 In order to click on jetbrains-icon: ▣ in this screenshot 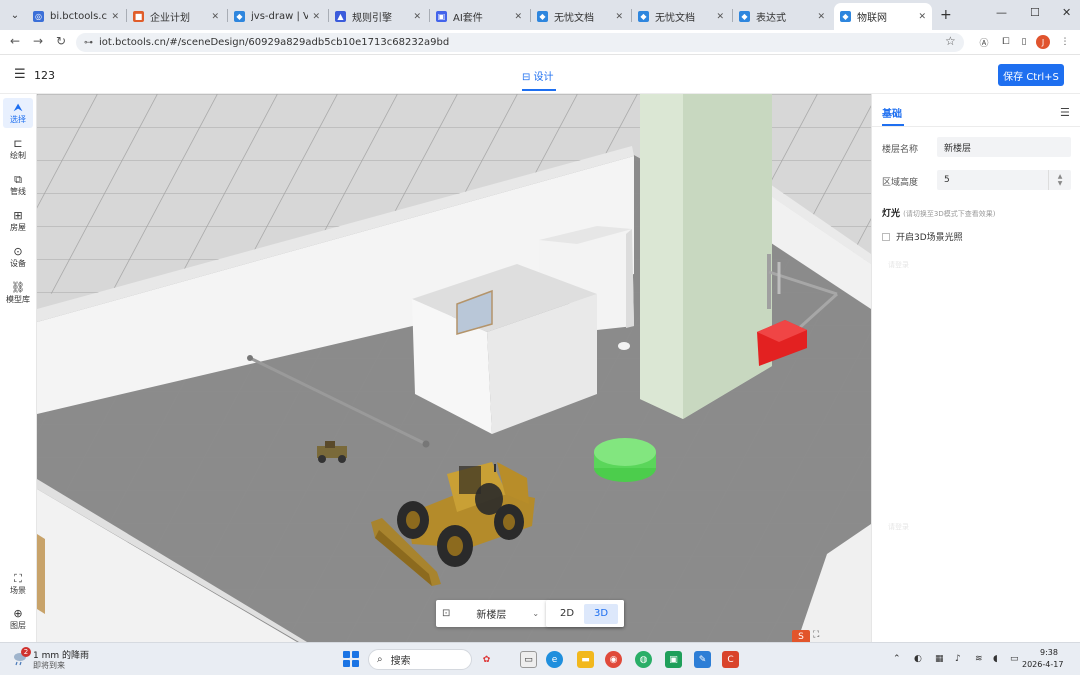, I will do `click(673, 659)`.